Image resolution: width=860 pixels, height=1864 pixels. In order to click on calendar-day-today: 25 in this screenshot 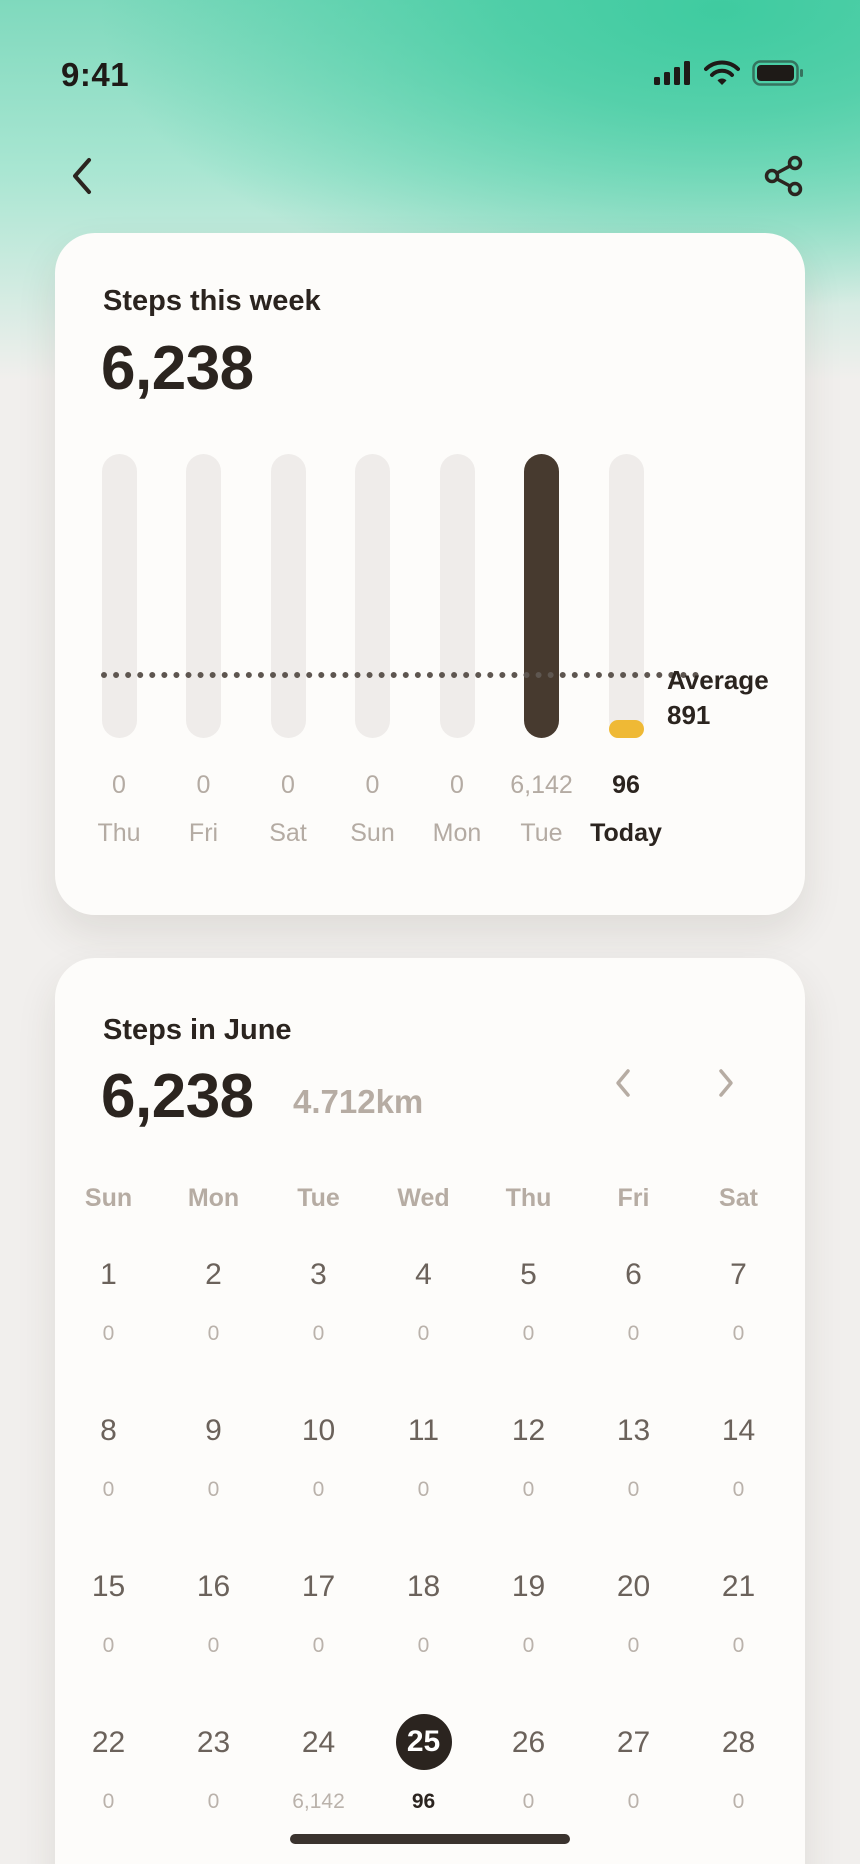, I will do `click(423, 1742)`.